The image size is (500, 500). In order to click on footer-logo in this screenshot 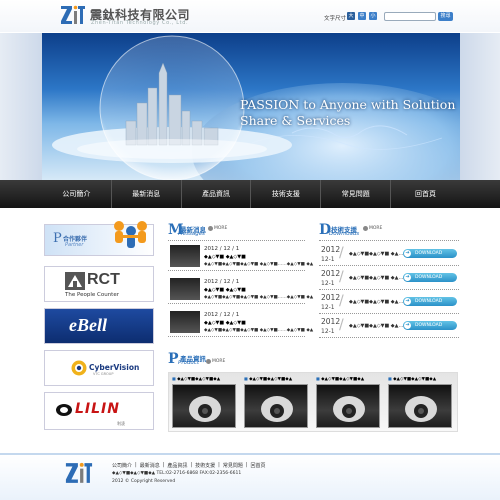, I will do `click(79, 473)`.